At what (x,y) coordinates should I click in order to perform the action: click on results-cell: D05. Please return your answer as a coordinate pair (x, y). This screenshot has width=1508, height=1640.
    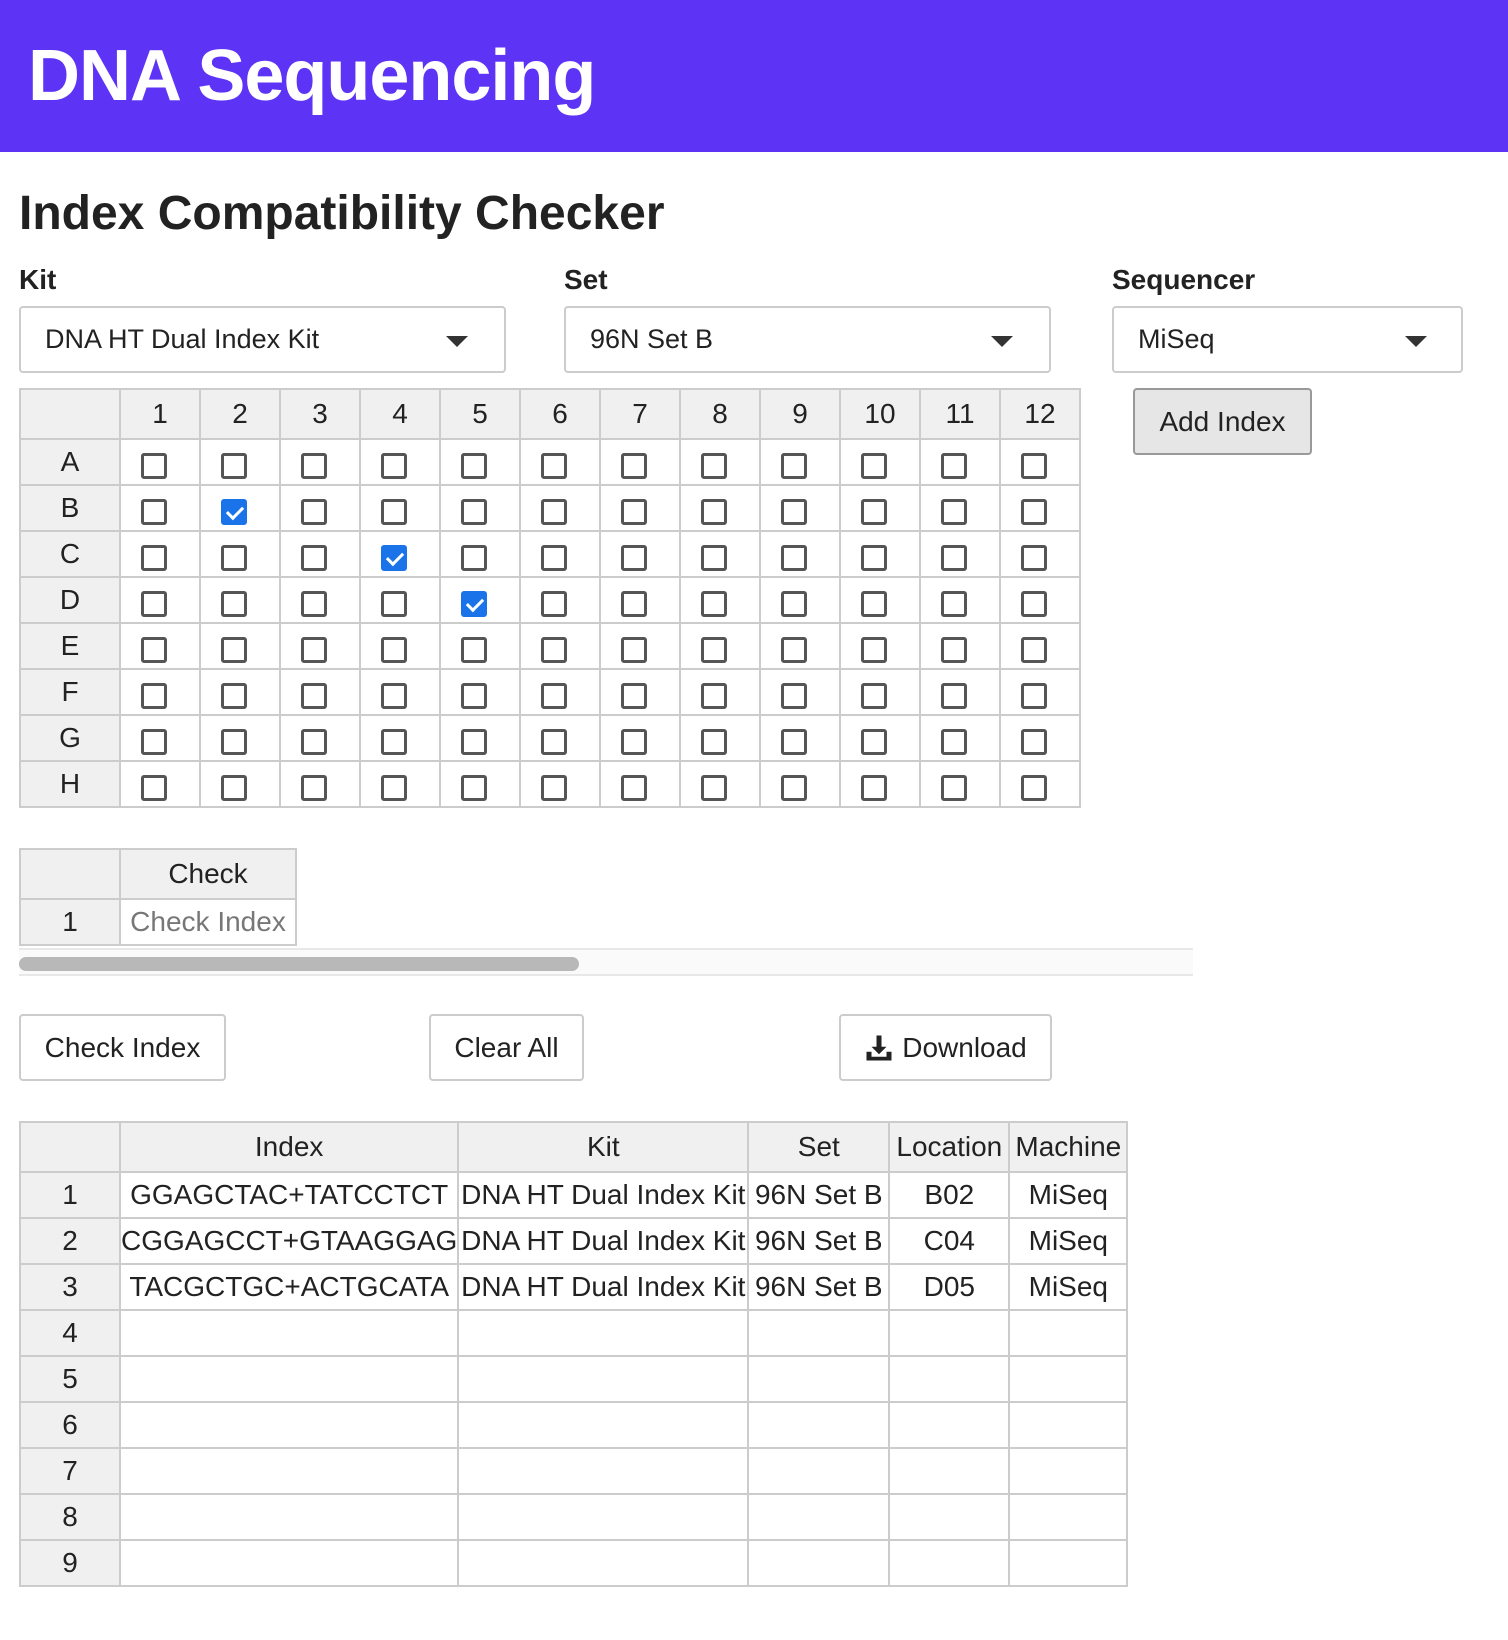
    Looking at the image, I should click on (949, 1287).